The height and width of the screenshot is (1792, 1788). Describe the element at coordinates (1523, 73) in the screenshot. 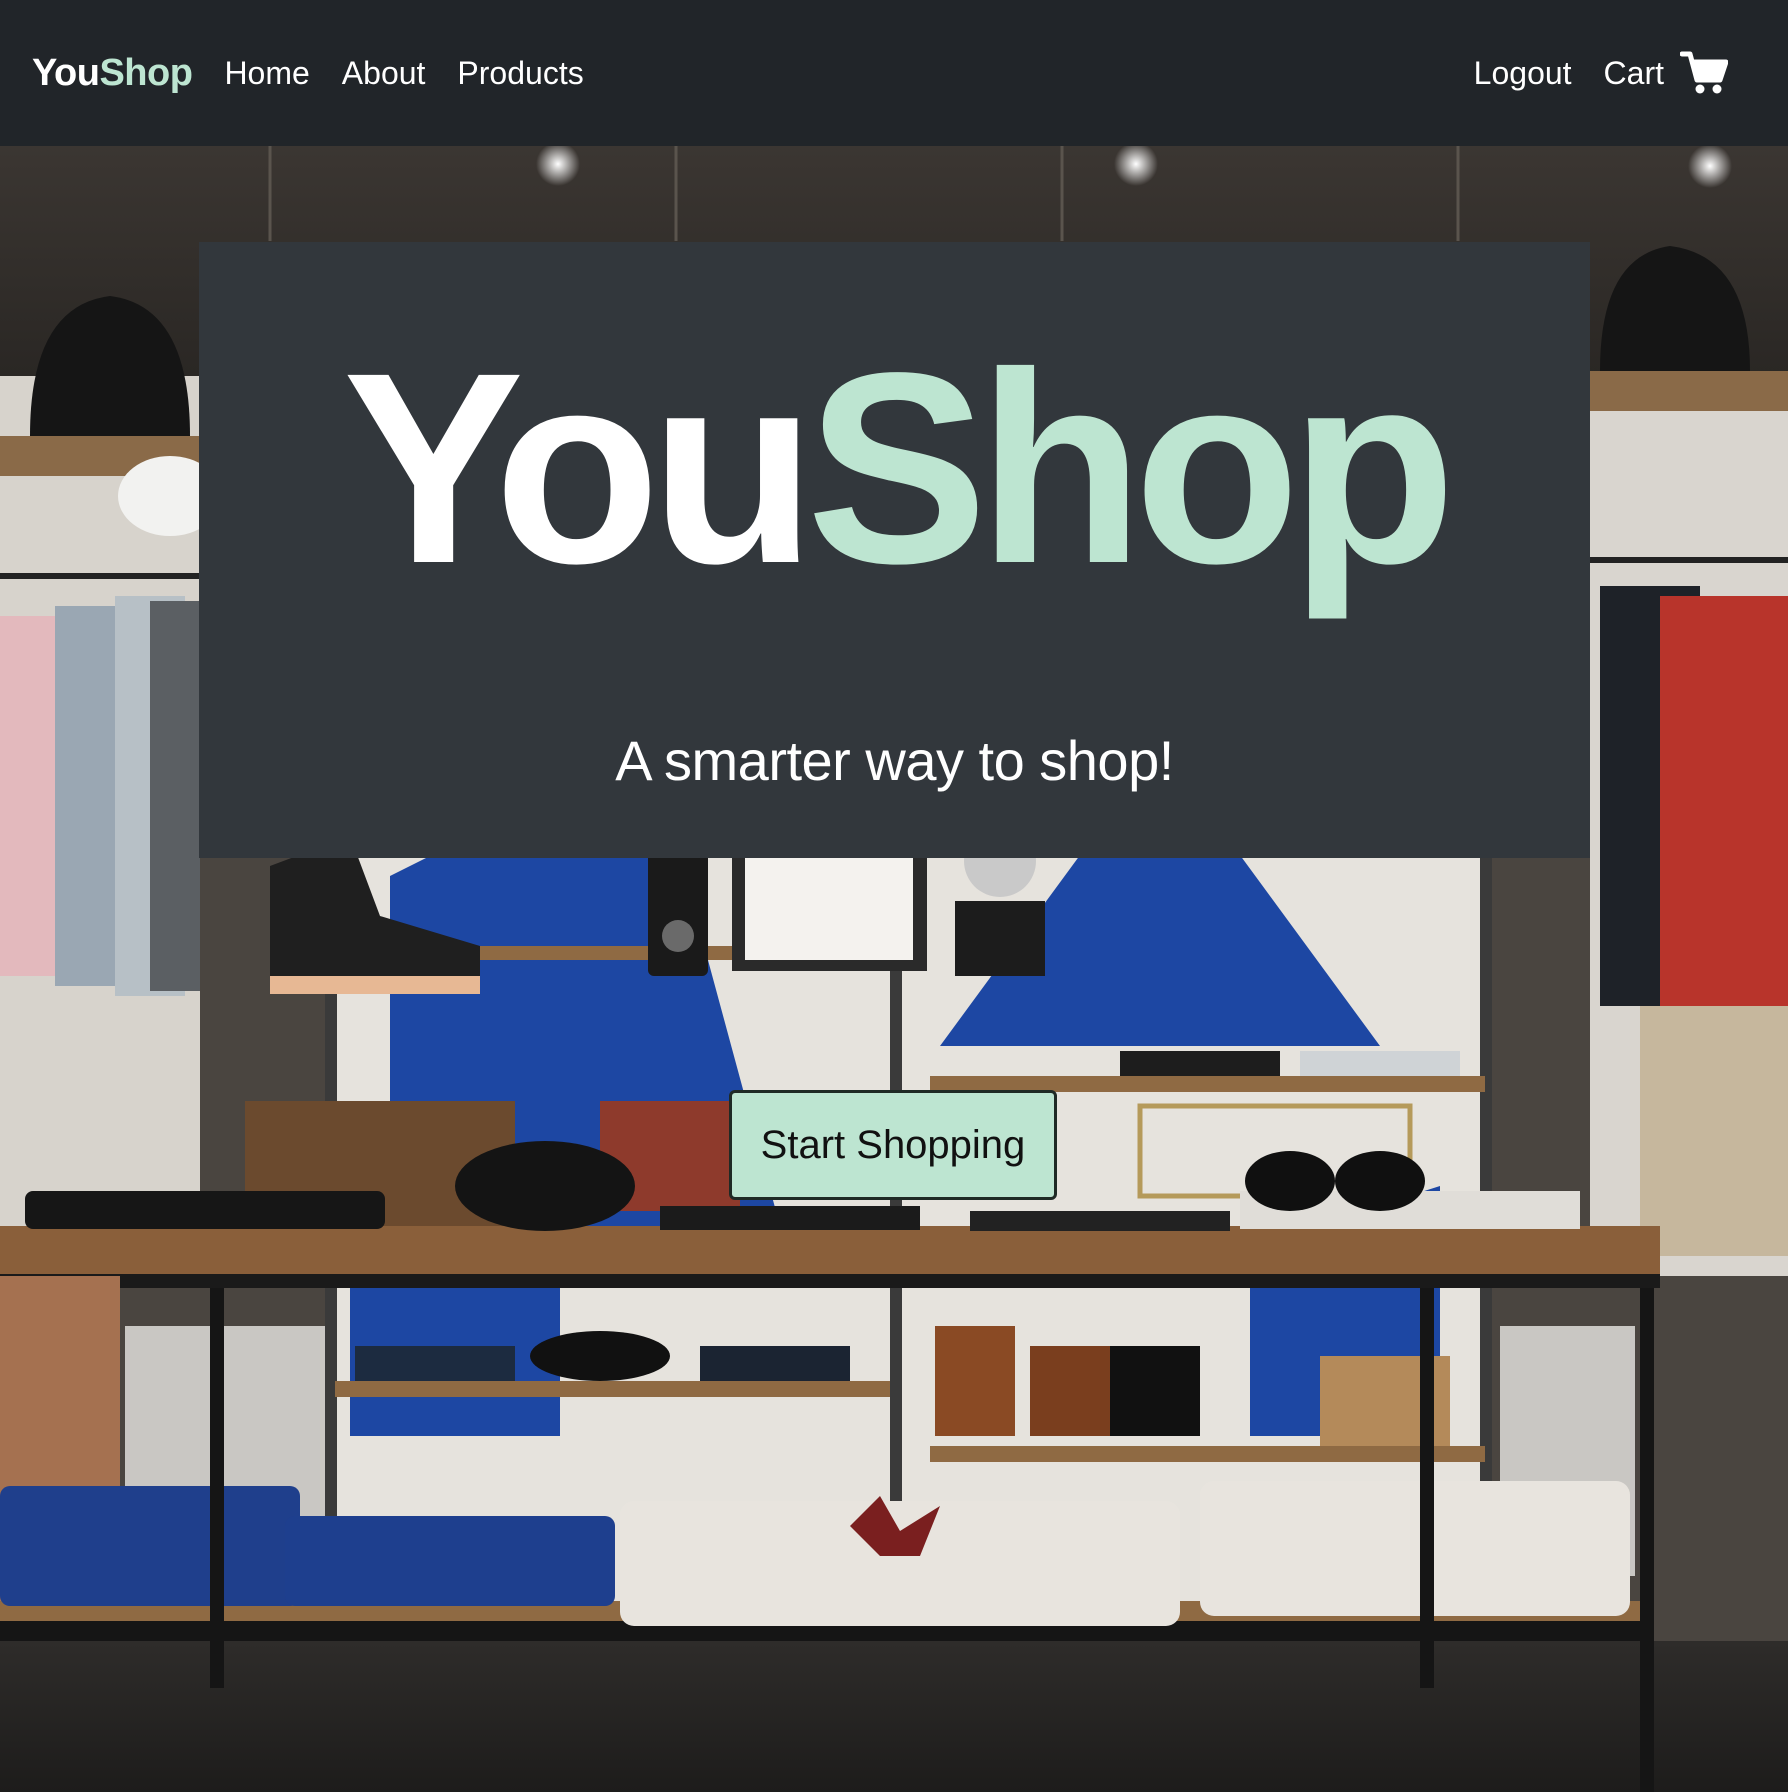

I see `nav-logout-link: Logout` at that location.